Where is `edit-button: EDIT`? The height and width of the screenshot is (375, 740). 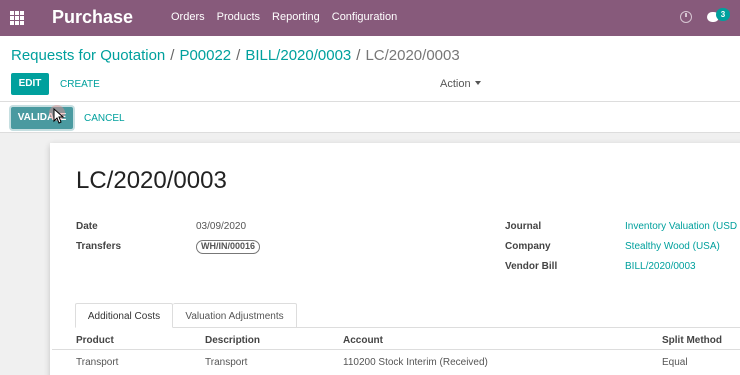
edit-button: EDIT is located at coordinates (30, 84).